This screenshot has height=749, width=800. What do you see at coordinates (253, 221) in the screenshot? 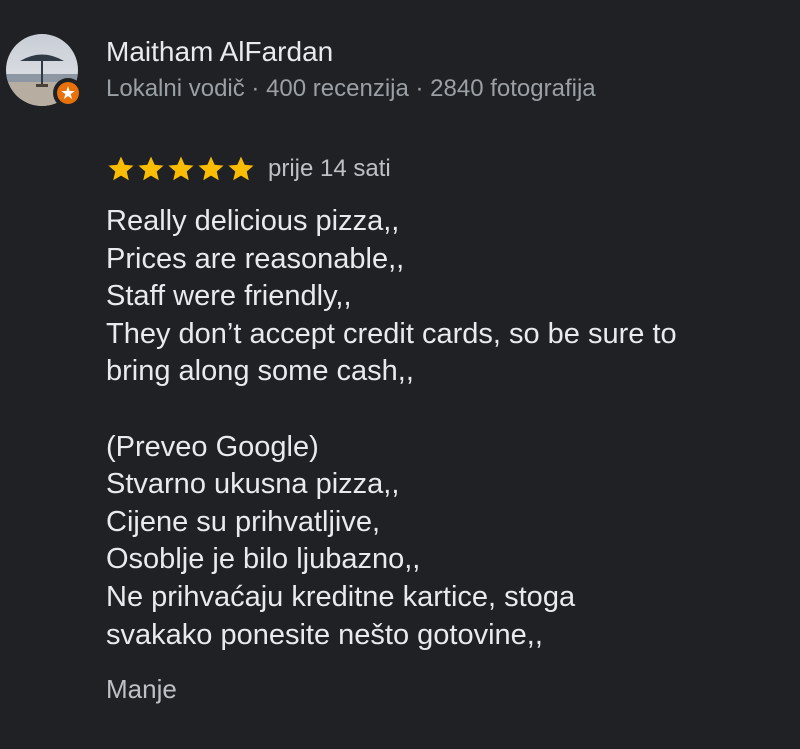
I see `review-line: Really delicious pizza,,` at bounding box center [253, 221].